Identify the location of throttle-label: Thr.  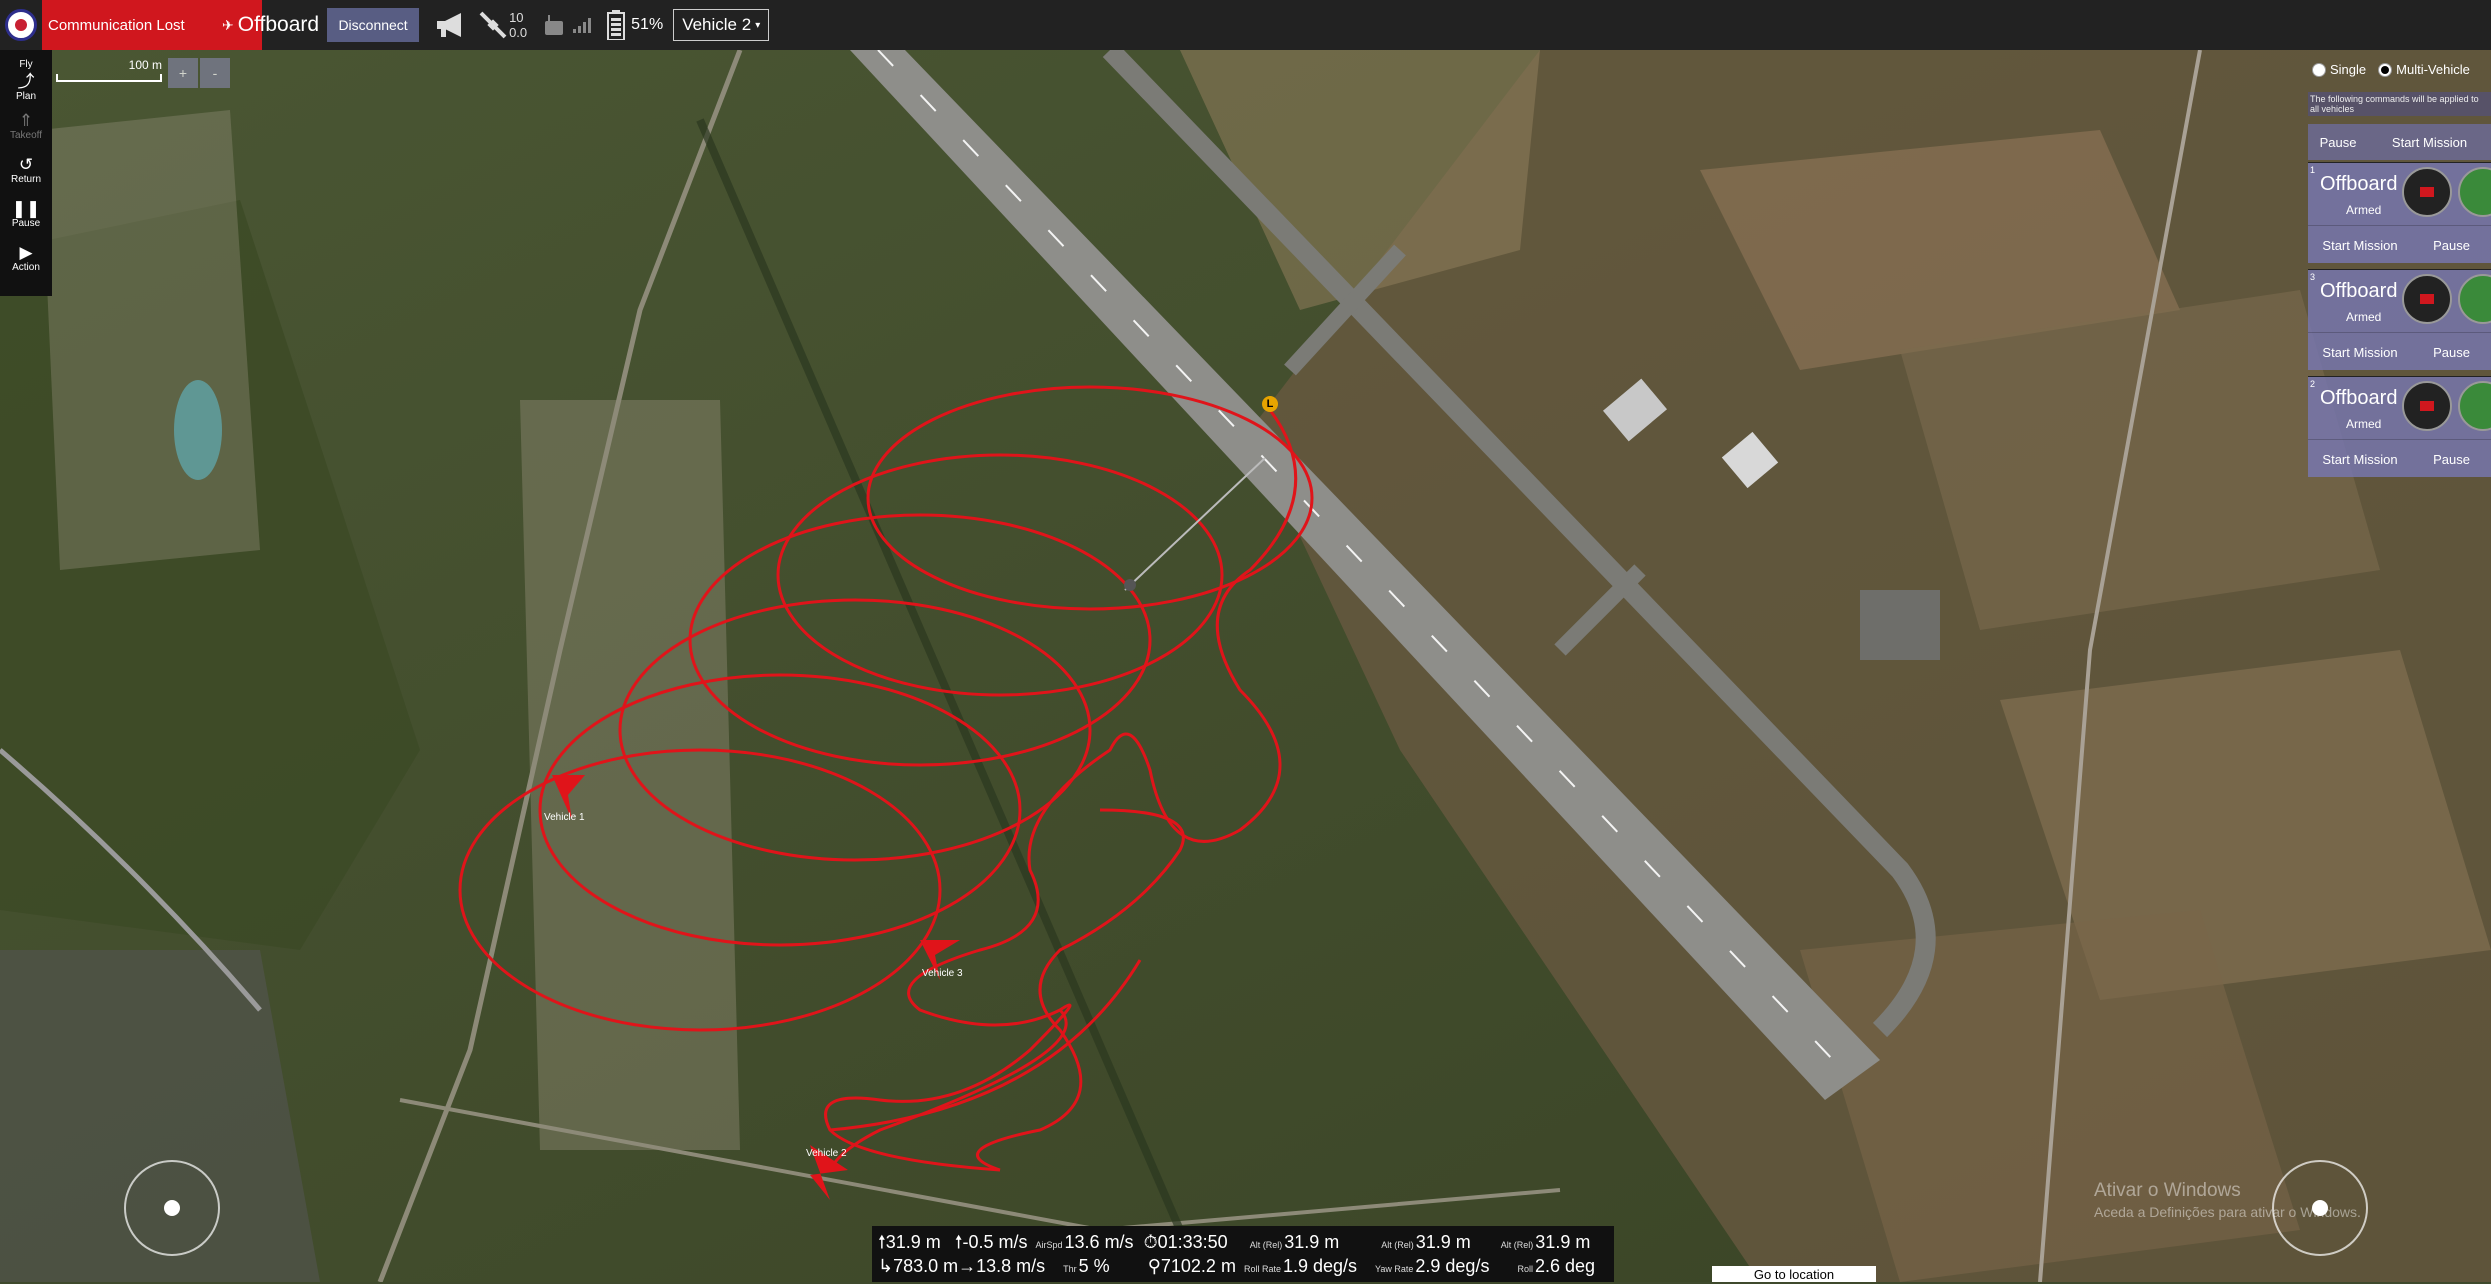
(1070, 1269).